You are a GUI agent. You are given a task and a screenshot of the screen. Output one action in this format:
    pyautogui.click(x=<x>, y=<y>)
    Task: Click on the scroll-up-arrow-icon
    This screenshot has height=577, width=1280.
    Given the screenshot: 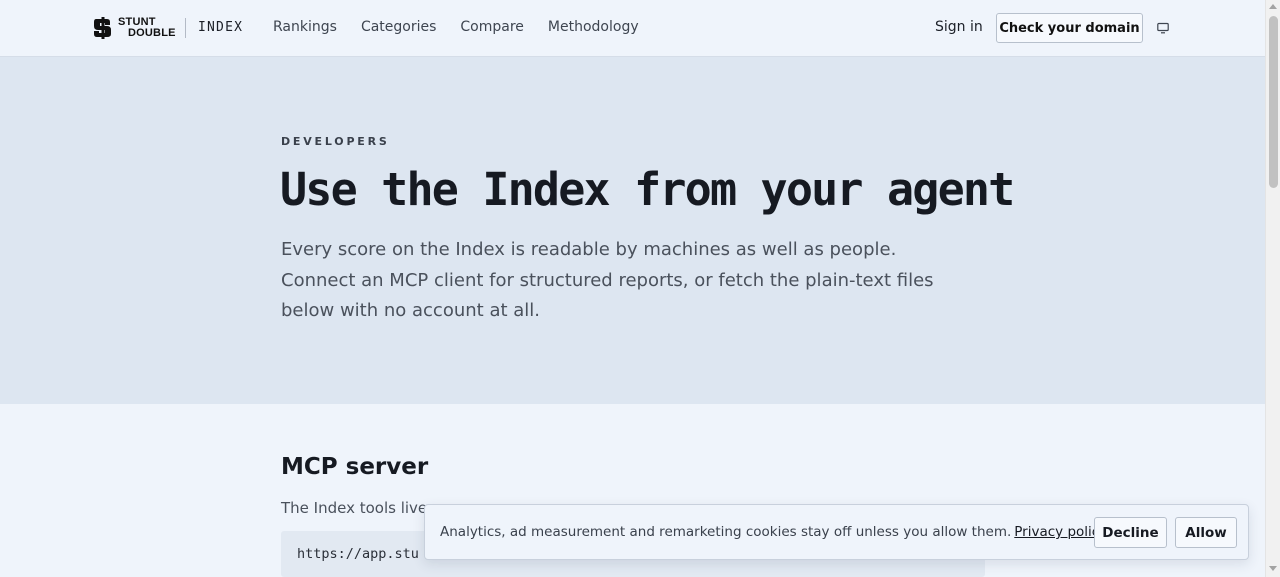 What is the action you would take?
    pyautogui.click(x=1273, y=6)
    